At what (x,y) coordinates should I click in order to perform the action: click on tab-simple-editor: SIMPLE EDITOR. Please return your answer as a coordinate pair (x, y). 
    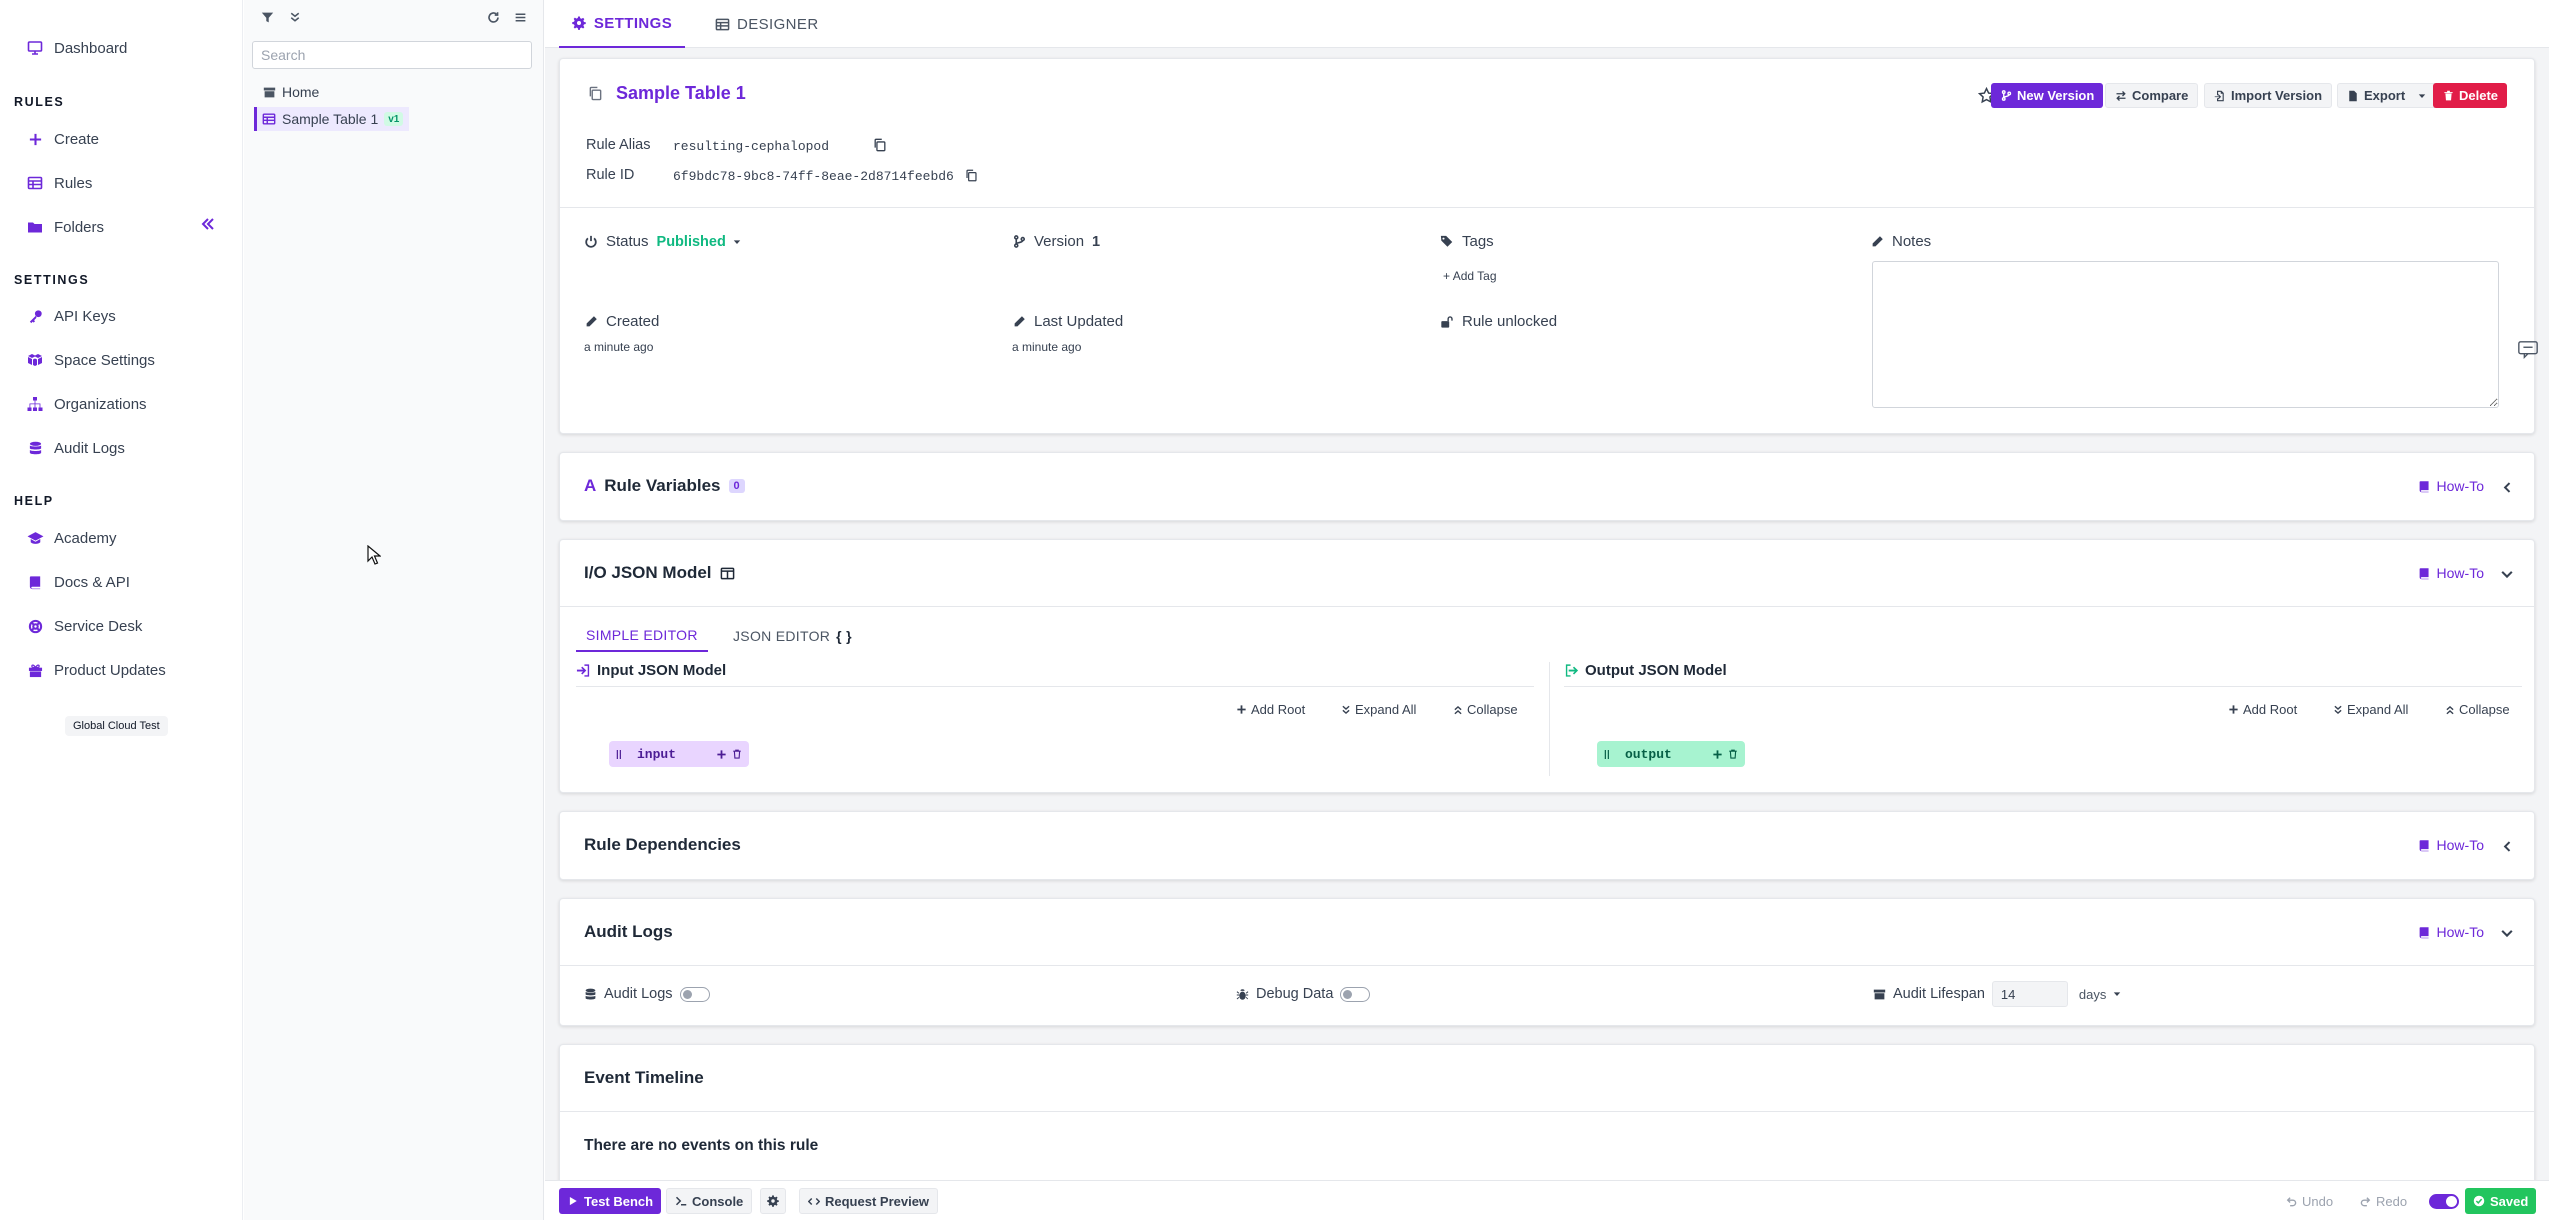
    Looking at the image, I should click on (642, 636).